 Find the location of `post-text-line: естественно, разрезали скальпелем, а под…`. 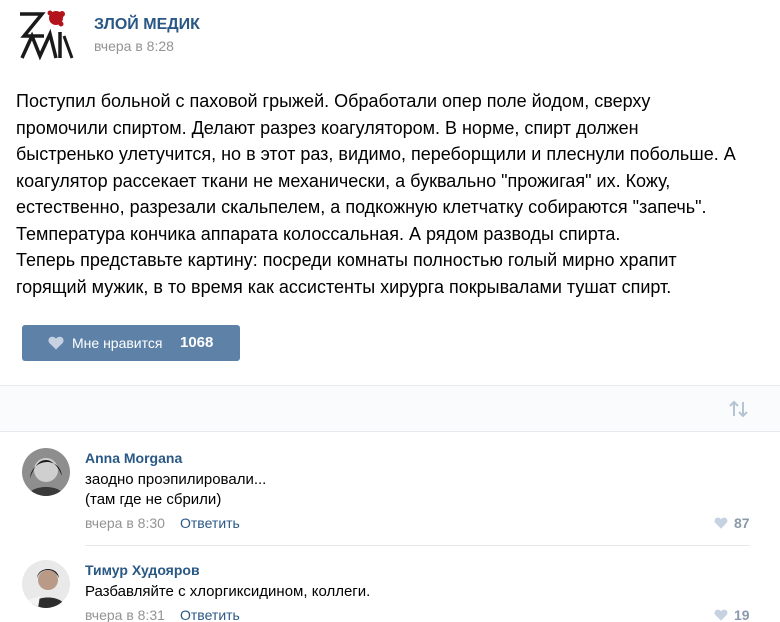

post-text-line: естественно, разрезали скальпелем, а под… is located at coordinates (361, 207).